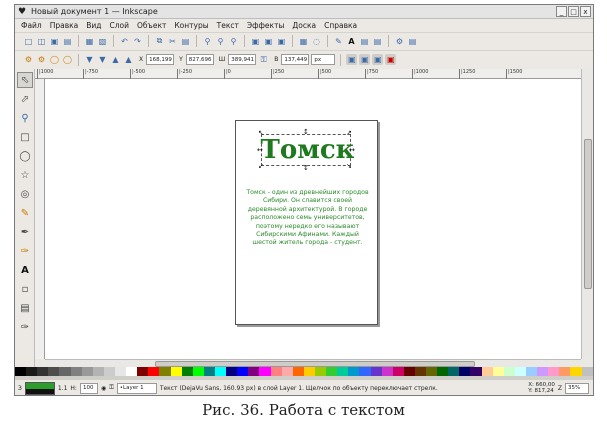 This screenshot has height=427, width=607. What do you see at coordinates (191, 25) in the screenshot?
I see `menu-path: Контуры` at bounding box center [191, 25].